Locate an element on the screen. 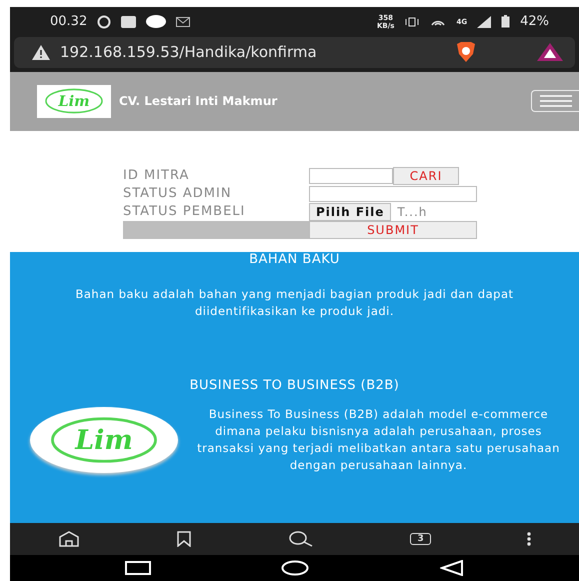  url-text: 192.168.159.53/Handika/konfirma is located at coordinates (189, 52).